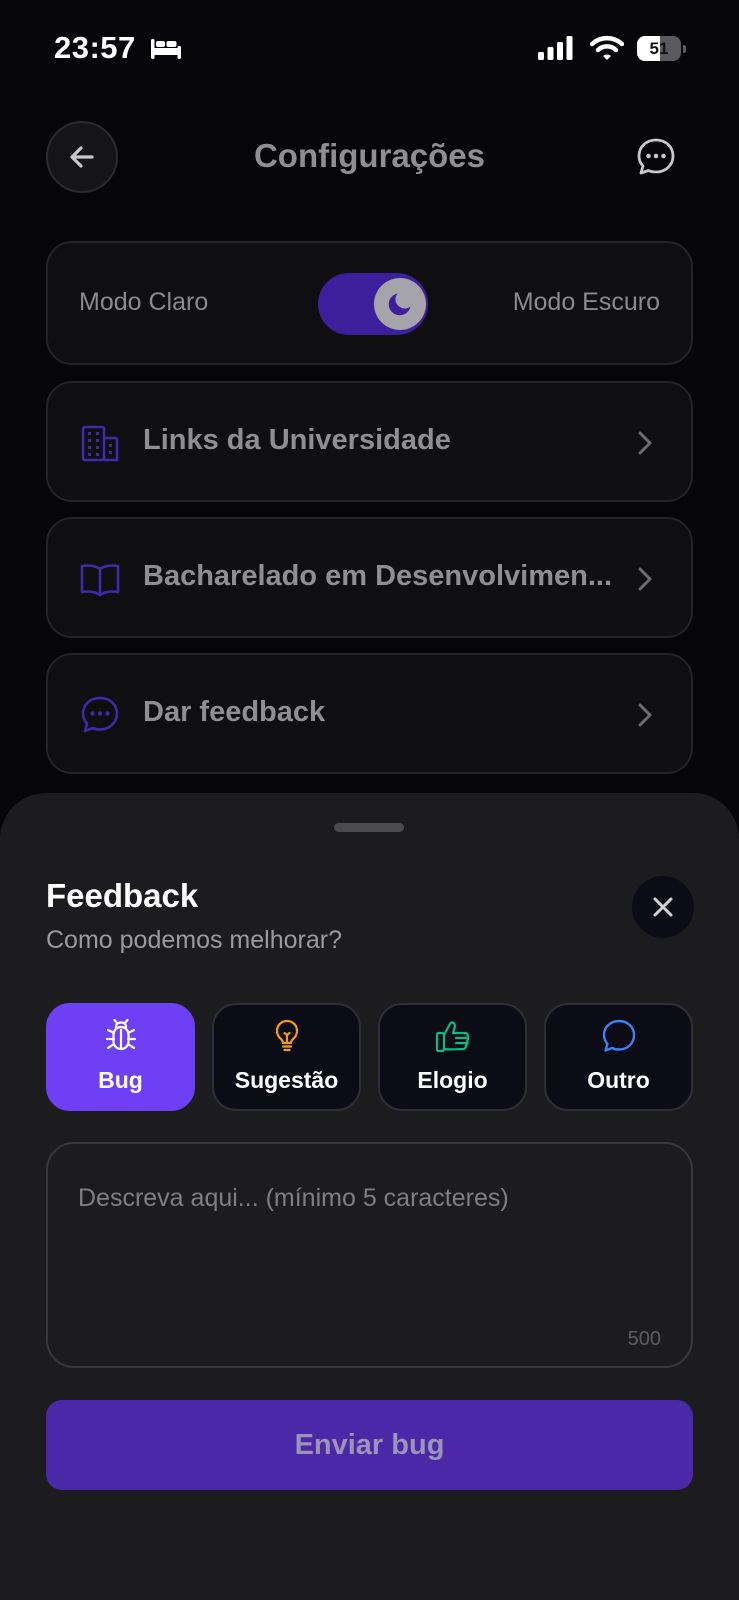 This screenshot has width=739, height=1600. I want to click on theme-card: Modo Claro Modo Escuro, so click(369, 303).